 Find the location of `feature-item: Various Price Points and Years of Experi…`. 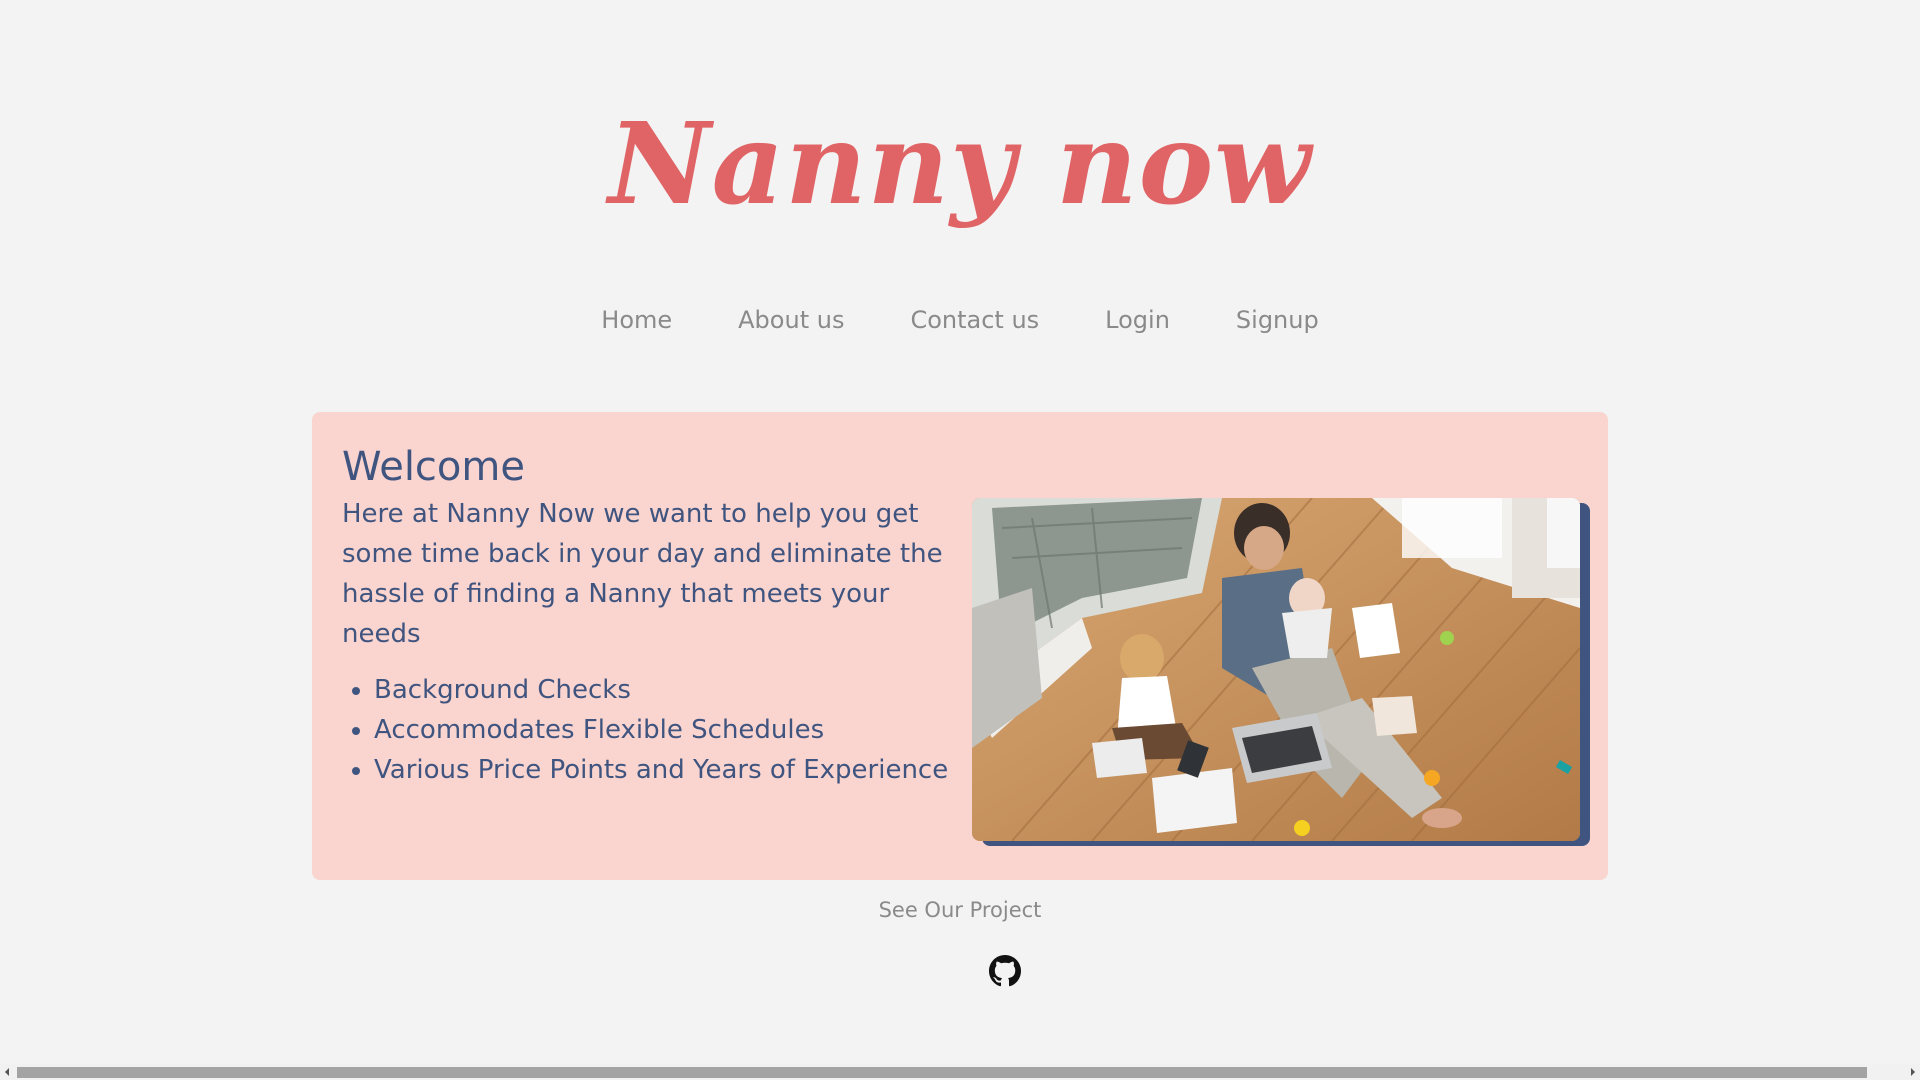

feature-item: Various Price Points and Years of Experi… is located at coordinates (674, 770).